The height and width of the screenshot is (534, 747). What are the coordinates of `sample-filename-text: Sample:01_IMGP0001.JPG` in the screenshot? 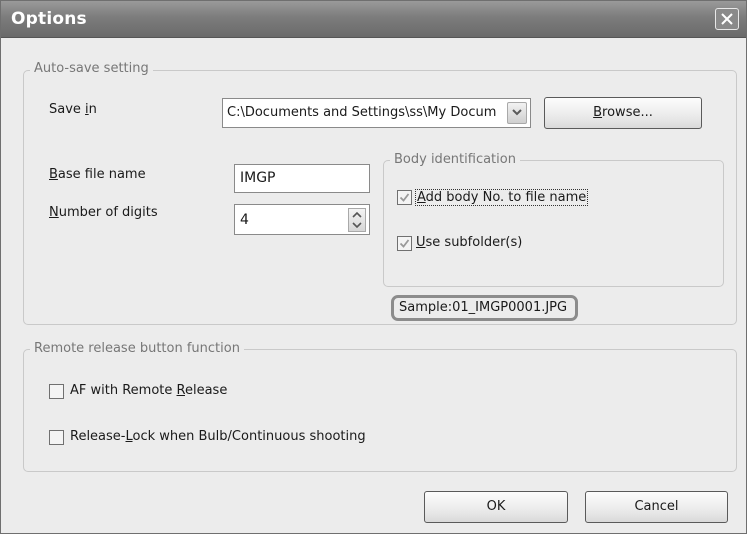 It's located at (483, 307).